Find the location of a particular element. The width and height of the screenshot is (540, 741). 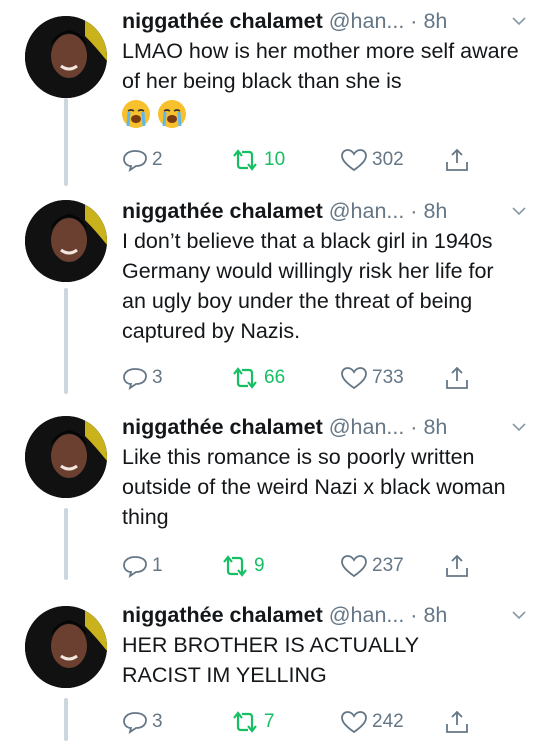

like-count: 237 is located at coordinates (388, 565).